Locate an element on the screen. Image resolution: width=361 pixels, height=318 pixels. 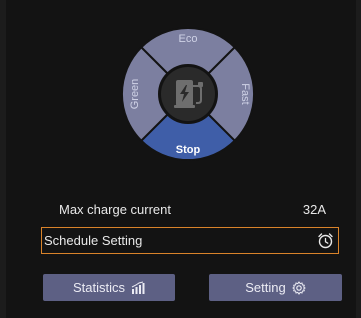
statistics-button: Statistics is located at coordinates (109, 287).